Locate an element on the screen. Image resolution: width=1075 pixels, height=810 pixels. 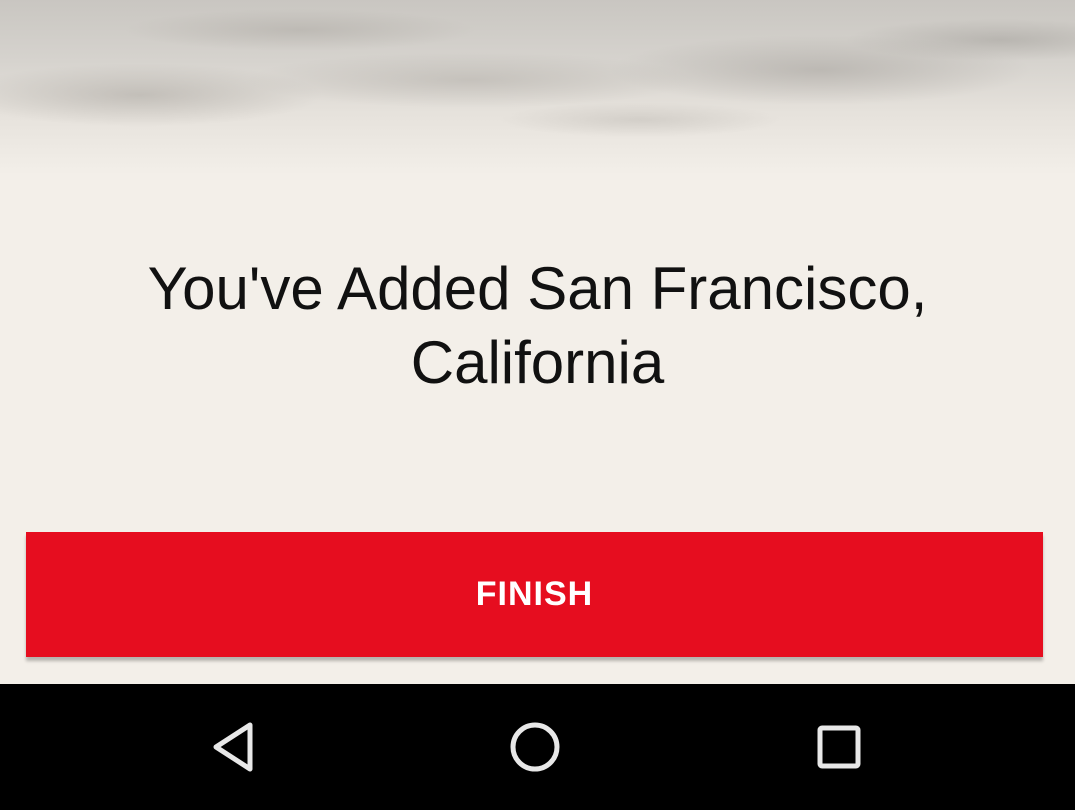
headline-line-2: California is located at coordinates (537, 362).